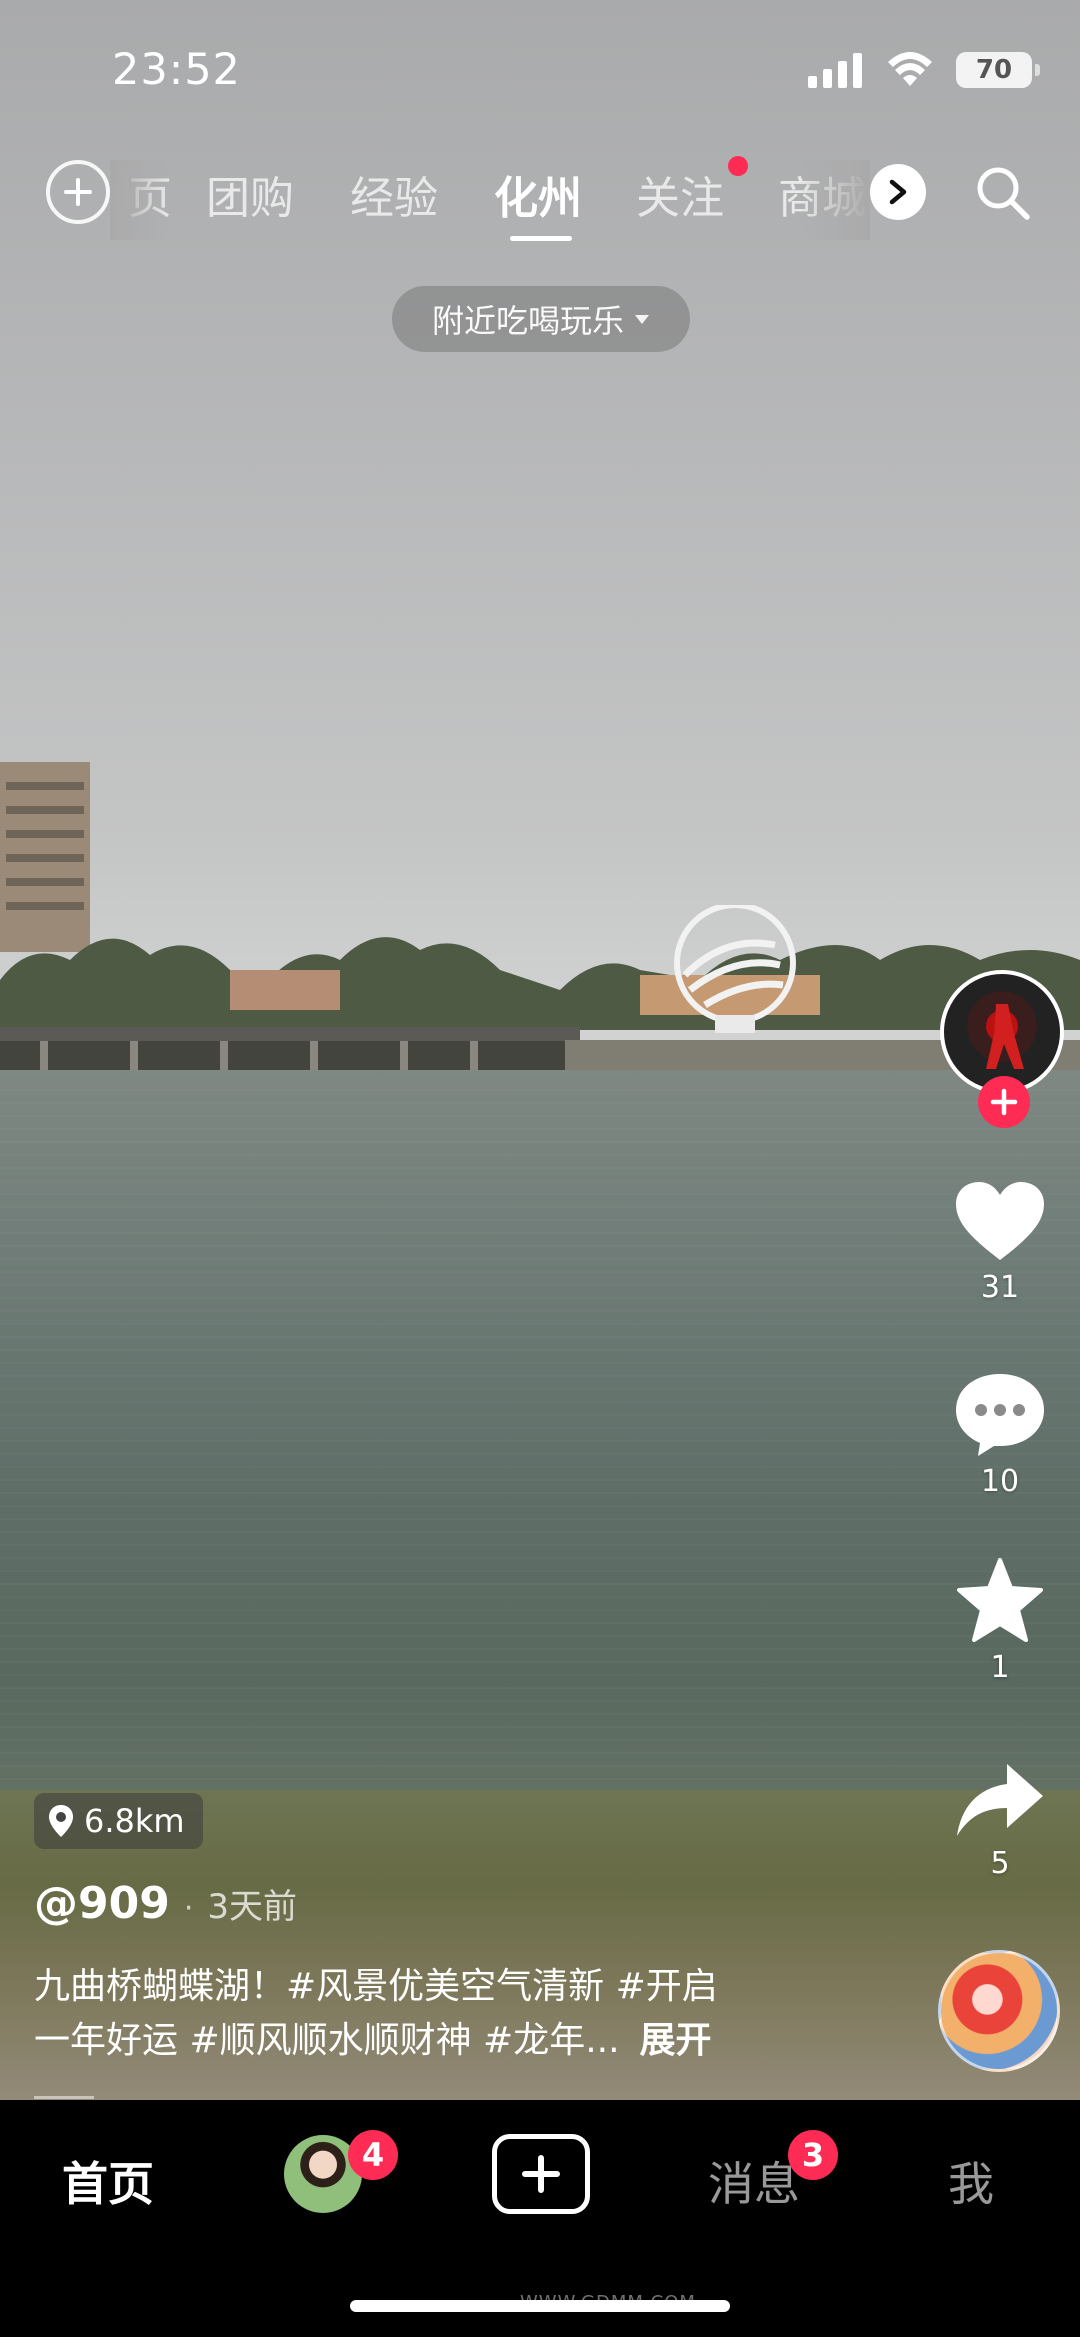  Describe the element at coordinates (64, 2097) in the screenshot. I see `video-progress-bar` at that location.